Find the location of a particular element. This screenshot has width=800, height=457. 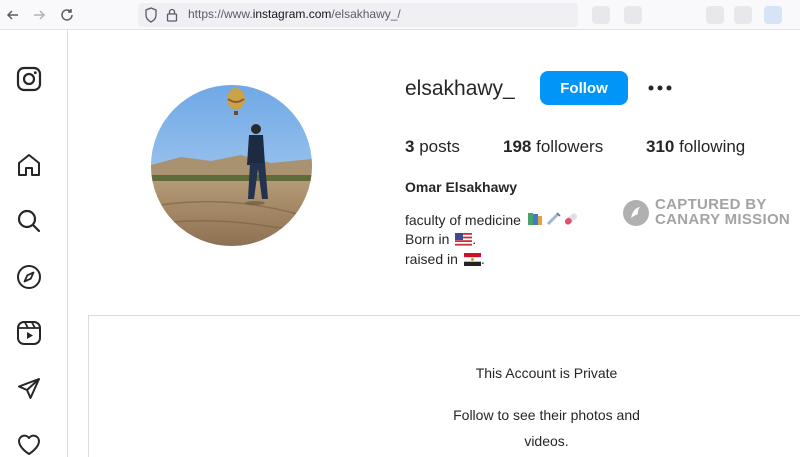

full-name: Omar Elsakhawy is located at coordinates (461, 187).